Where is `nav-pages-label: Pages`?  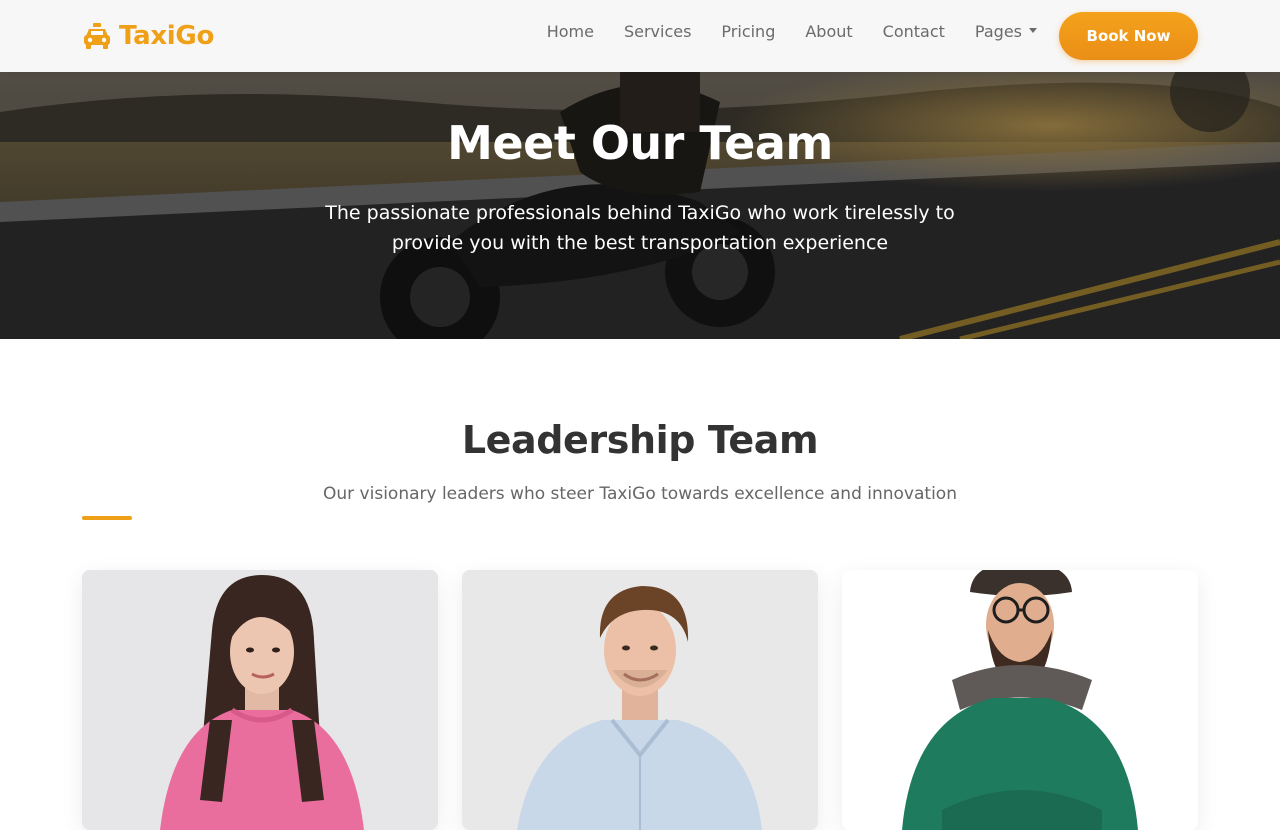 nav-pages-label: Pages is located at coordinates (998, 31).